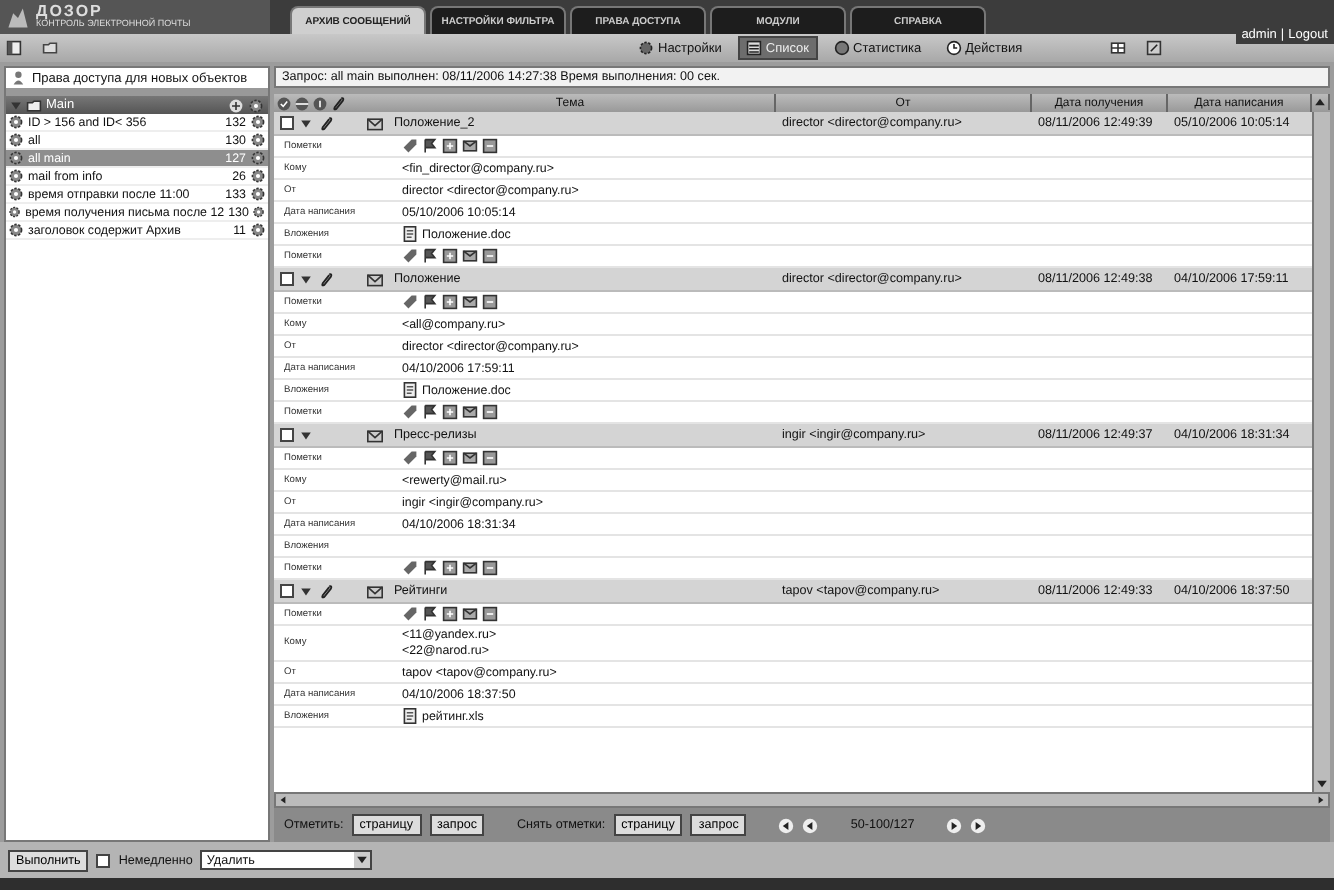  I want to click on immediate-checkbox, so click(103, 860).